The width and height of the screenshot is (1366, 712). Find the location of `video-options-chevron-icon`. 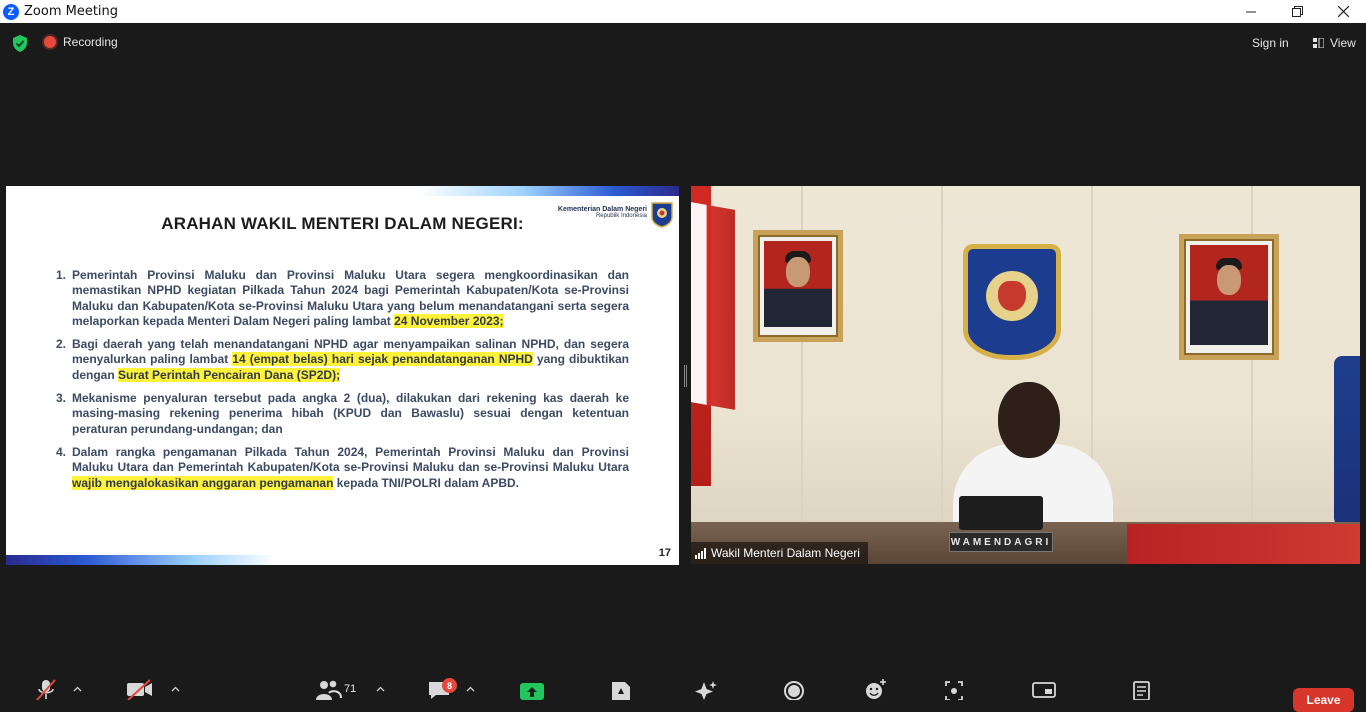

video-options-chevron-icon is located at coordinates (176, 689).